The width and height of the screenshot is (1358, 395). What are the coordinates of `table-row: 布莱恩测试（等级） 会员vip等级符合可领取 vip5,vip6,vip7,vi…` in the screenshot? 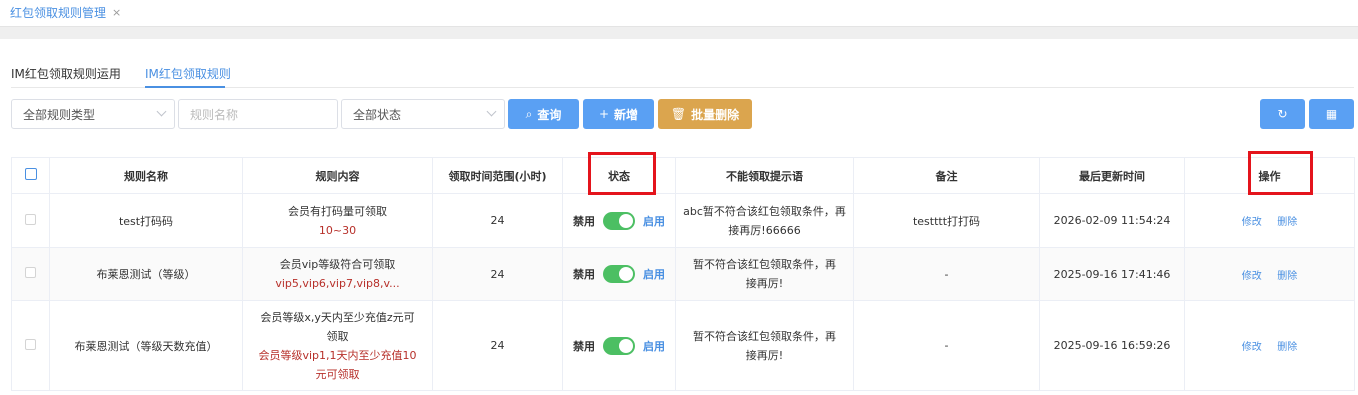 It's located at (683, 274).